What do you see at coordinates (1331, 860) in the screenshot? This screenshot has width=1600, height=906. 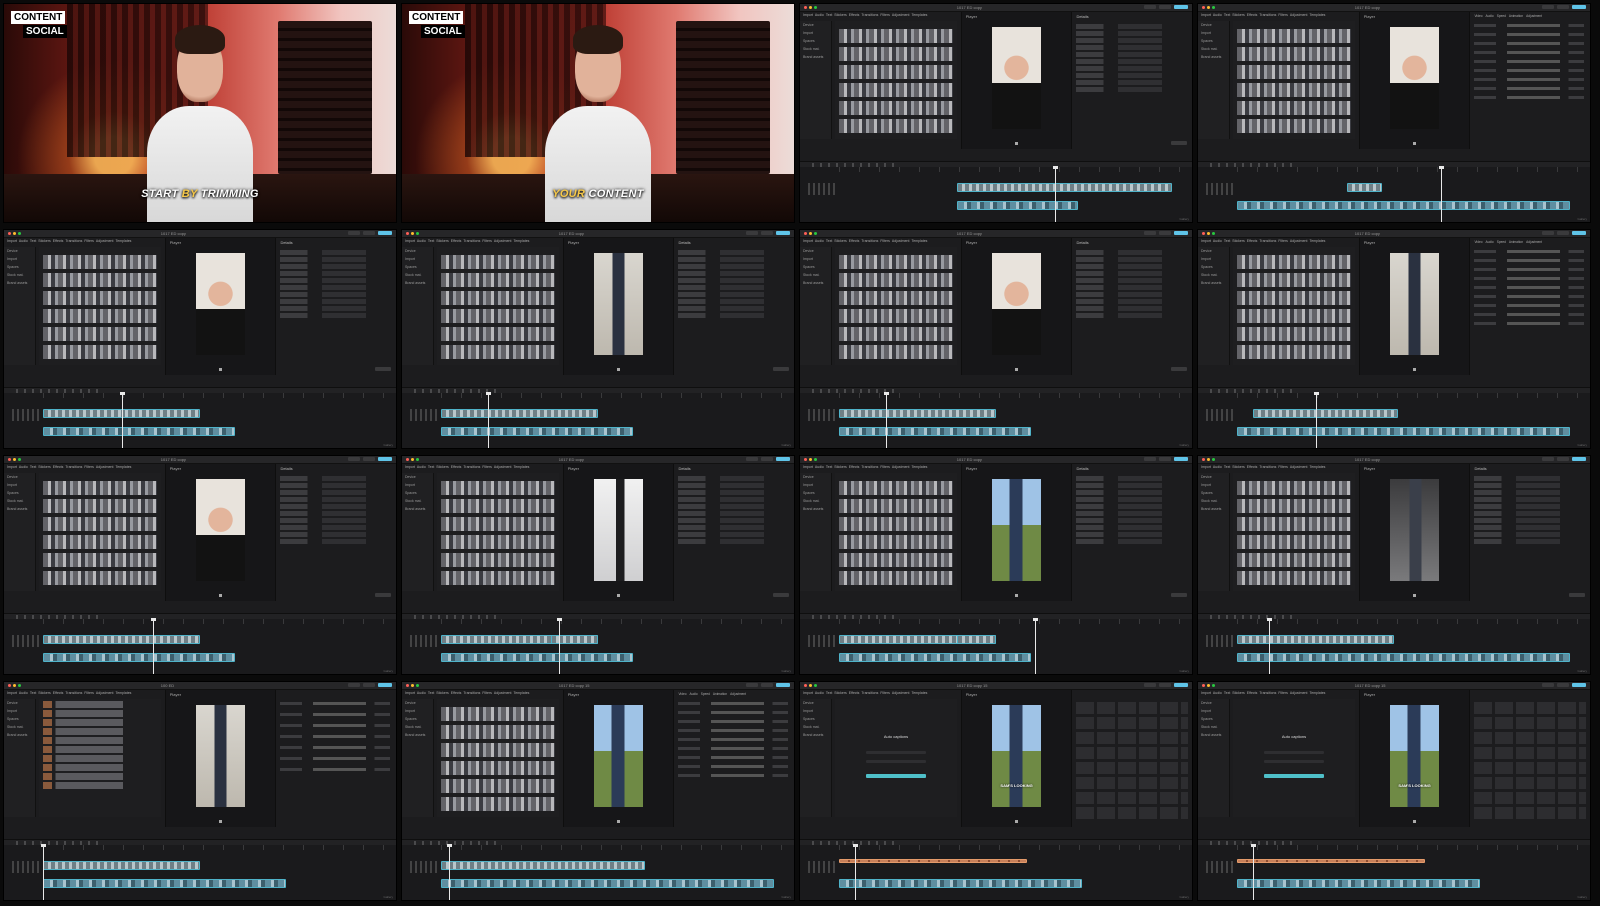 I see `caption-clip` at bounding box center [1331, 860].